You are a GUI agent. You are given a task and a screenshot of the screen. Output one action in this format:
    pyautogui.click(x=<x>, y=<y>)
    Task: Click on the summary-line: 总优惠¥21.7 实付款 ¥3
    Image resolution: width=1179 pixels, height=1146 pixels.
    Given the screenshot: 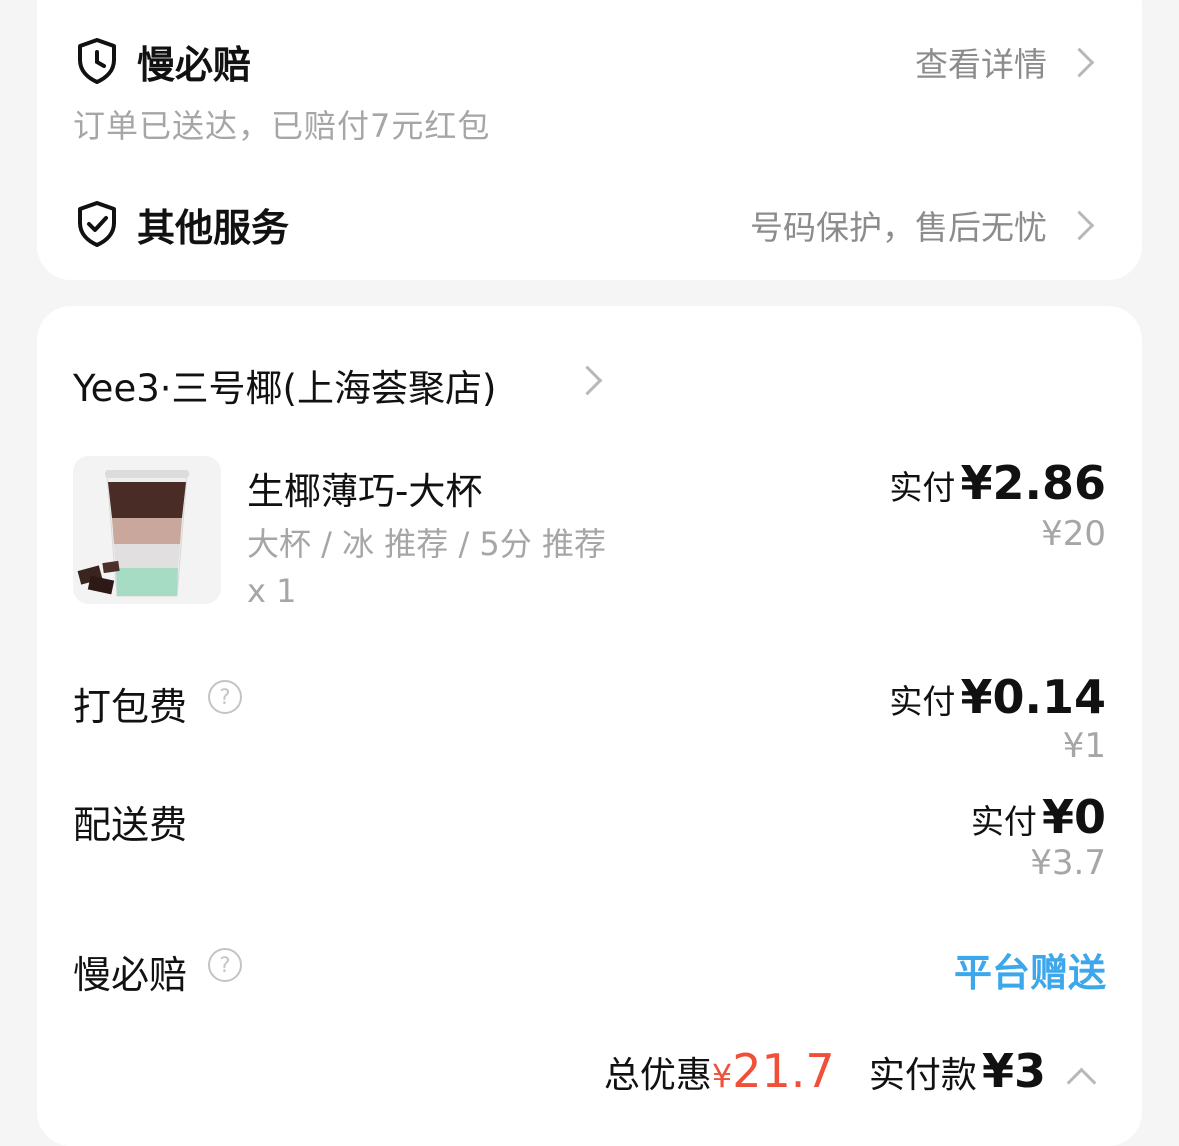 What is the action you would take?
    pyautogui.click(x=825, y=1071)
    